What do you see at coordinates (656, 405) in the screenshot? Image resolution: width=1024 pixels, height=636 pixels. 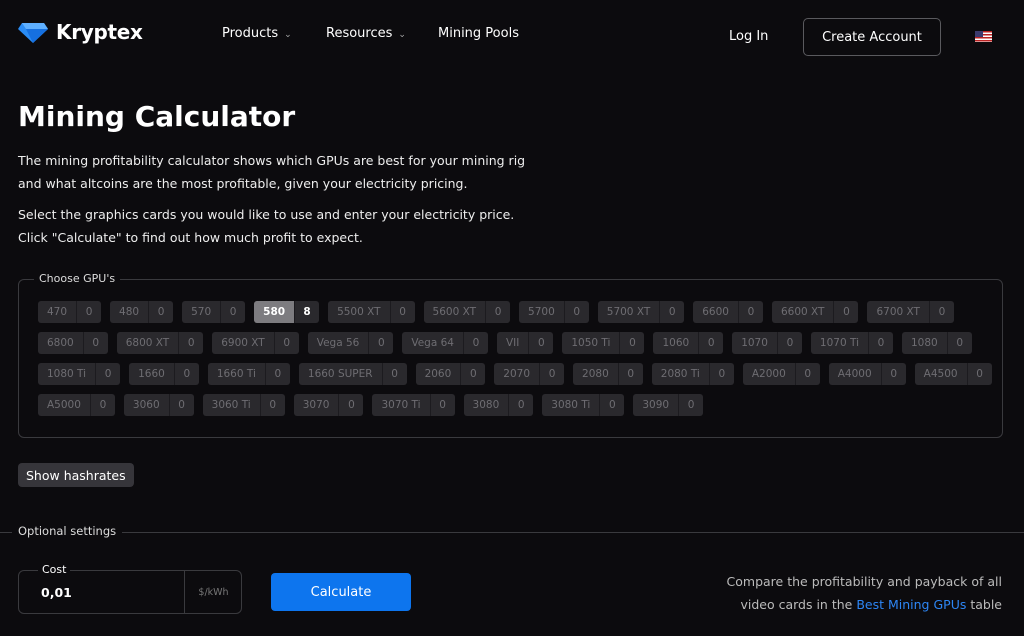 I see `gpu-name: 3090` at bounding box center [656, 405].